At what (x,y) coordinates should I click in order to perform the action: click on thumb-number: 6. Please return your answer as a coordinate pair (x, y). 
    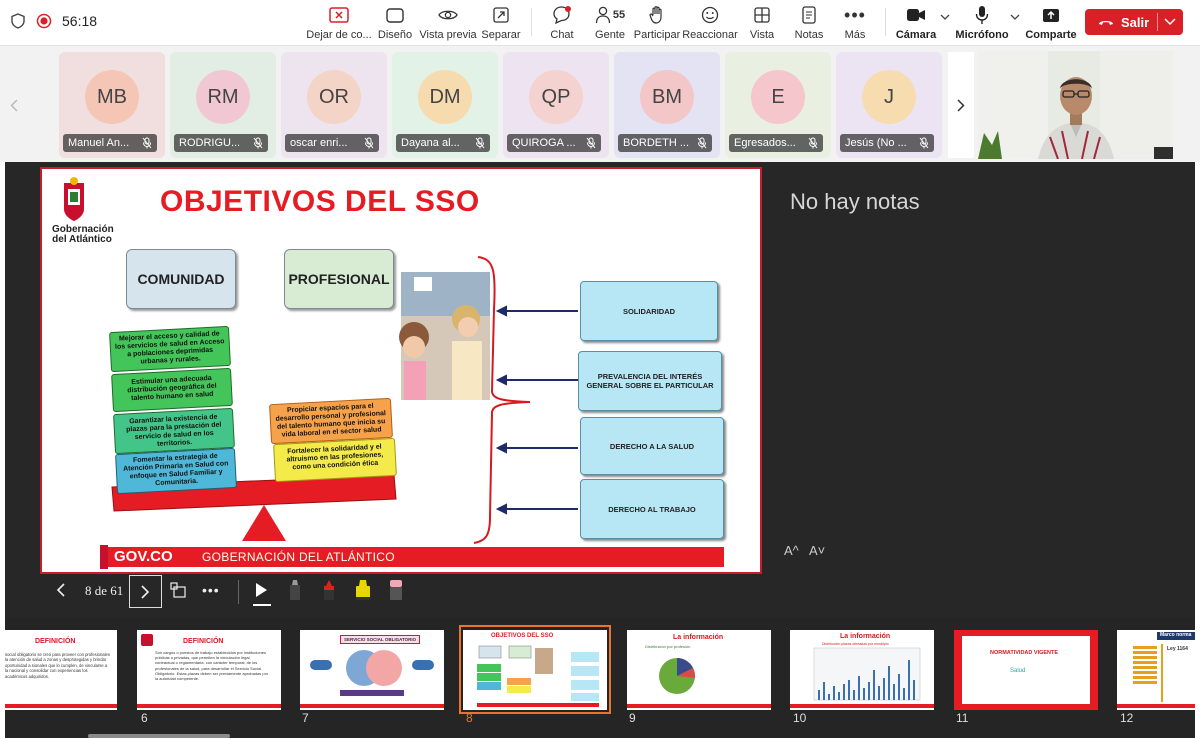
    Looking at the image, I should click on (144, 718).